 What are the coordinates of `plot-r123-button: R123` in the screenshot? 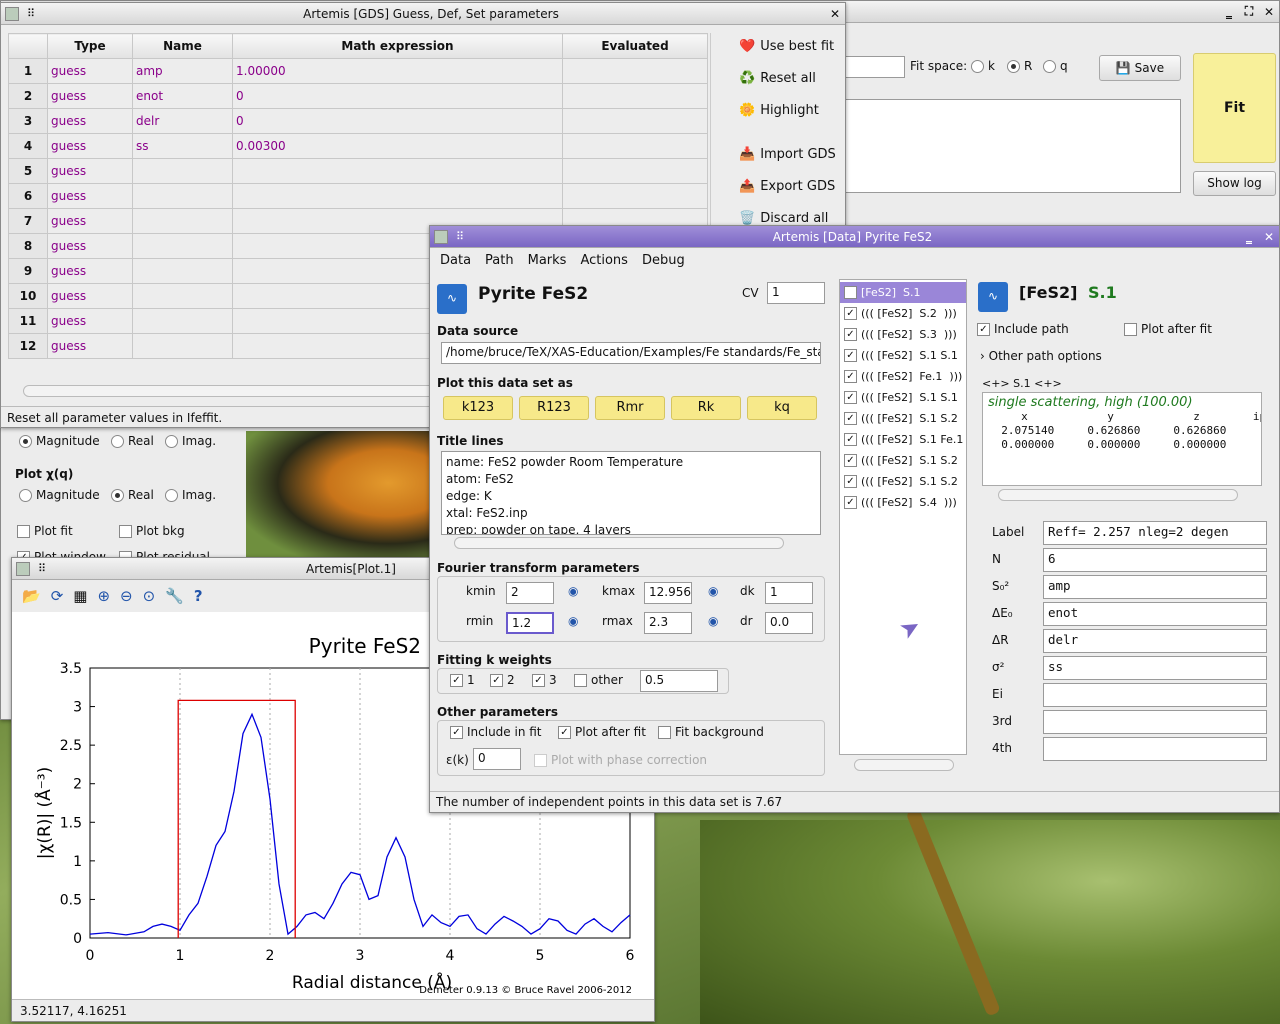 It's located at (554, 408).